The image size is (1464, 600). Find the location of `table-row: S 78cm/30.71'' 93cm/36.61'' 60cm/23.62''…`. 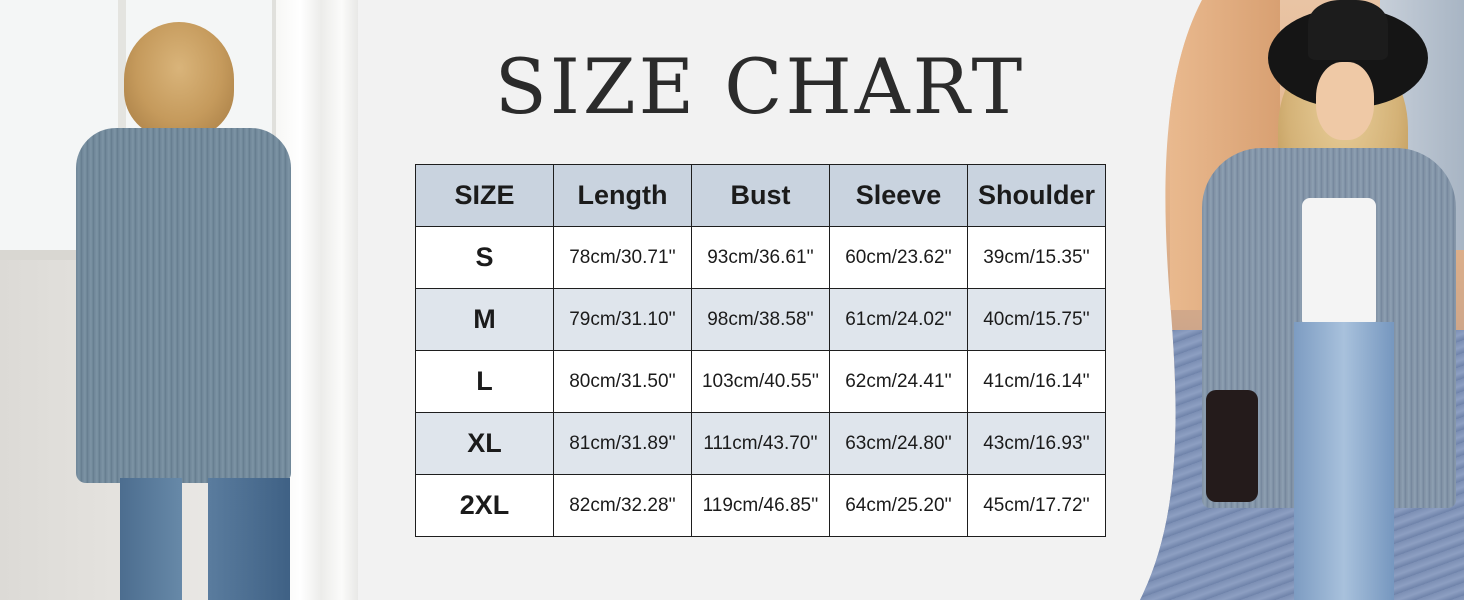

table-row: S 78cm/30.71'' 93cm/36.61'' 60cm/23.62''… is located at coordinates (760, 257).